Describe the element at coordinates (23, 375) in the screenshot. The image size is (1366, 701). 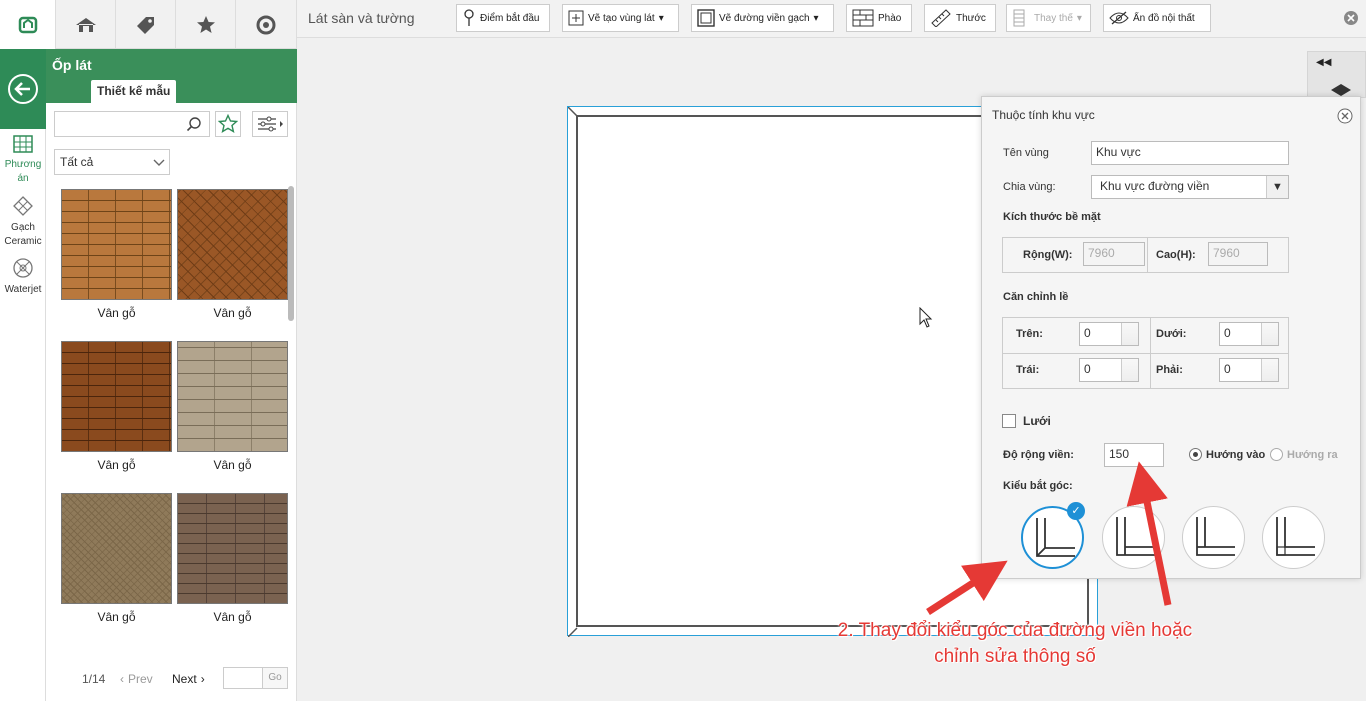
I see `category-rail: Phương án Gạch Ceramic Waterjet` at that location.